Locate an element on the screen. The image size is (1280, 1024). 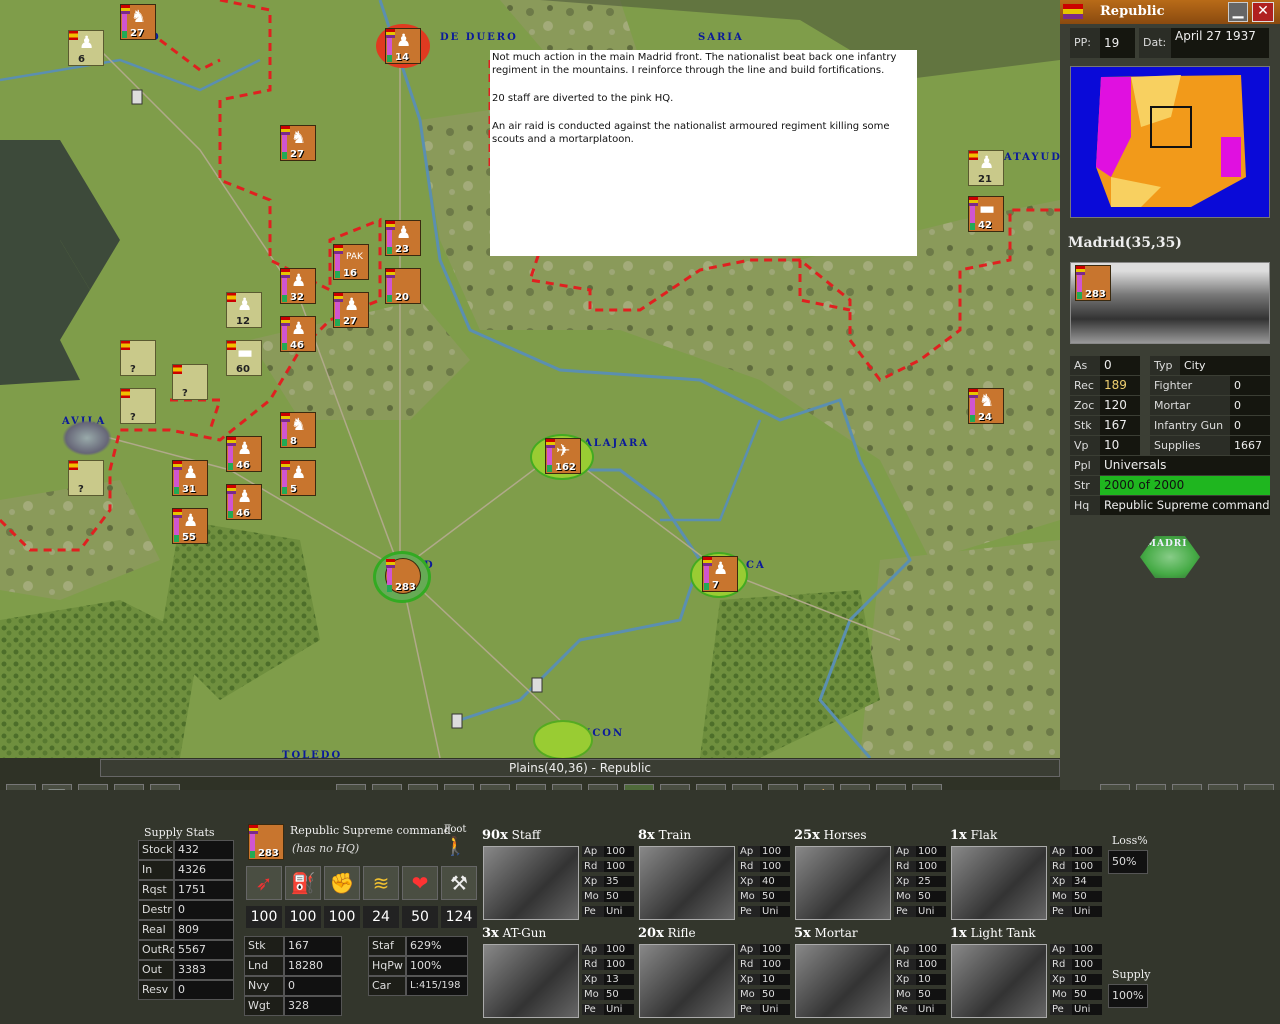
equipment-card: 1x Flak Ap 100 Rd 100 Xp 34 Mo 50 Pe Uni is located at coordinates (1027, 876).